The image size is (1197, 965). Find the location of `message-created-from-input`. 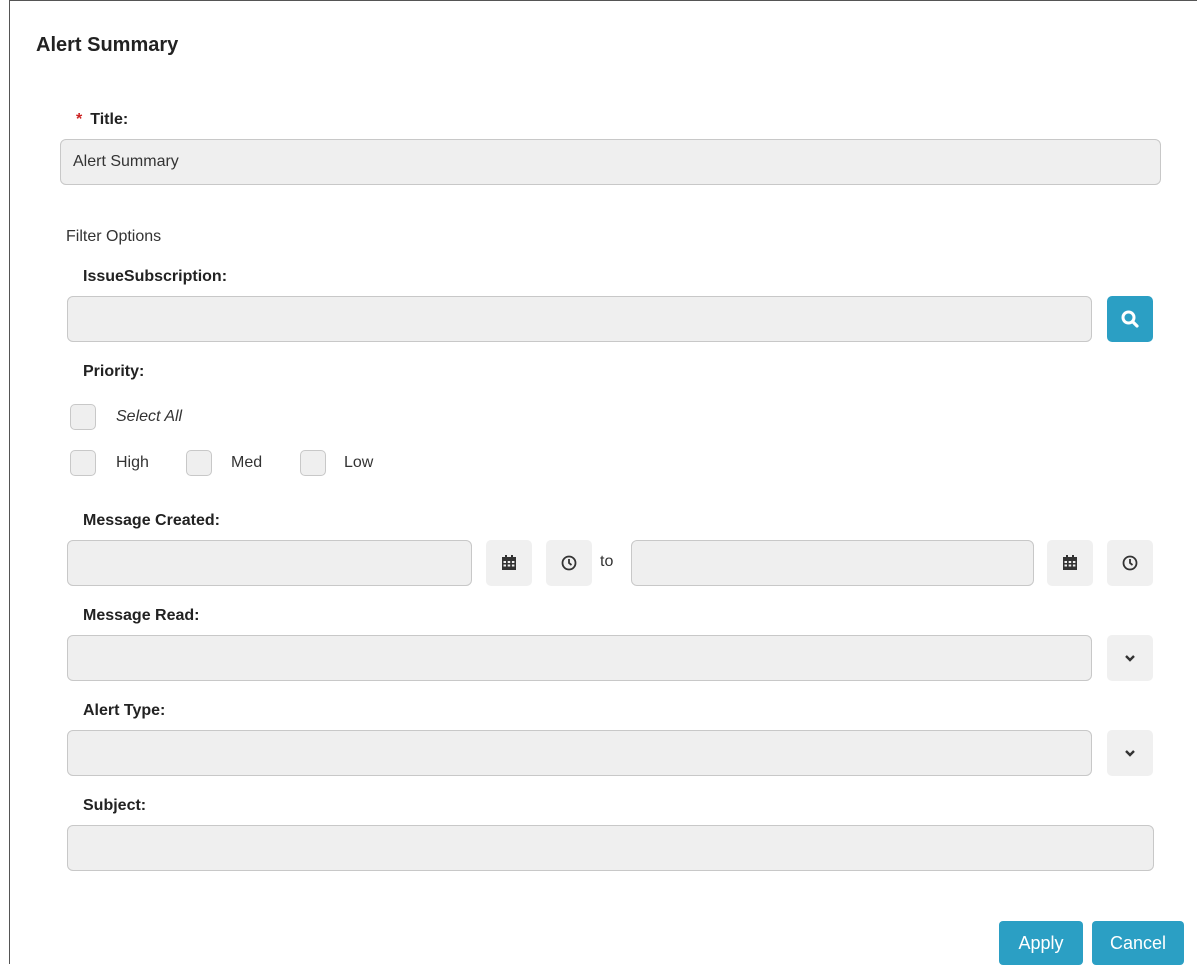

message-created-from-input is located at coordinates (269, 563).